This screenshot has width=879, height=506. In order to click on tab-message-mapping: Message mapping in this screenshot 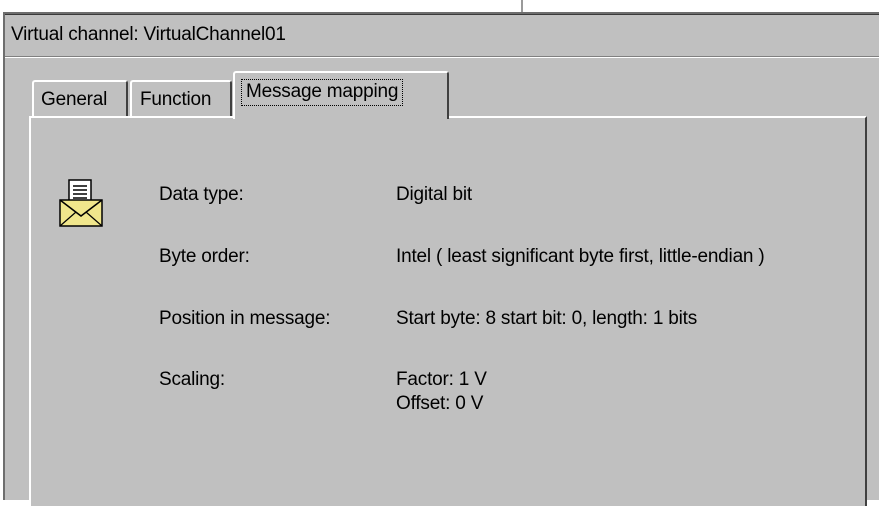, I will do `click(341, 95)`.